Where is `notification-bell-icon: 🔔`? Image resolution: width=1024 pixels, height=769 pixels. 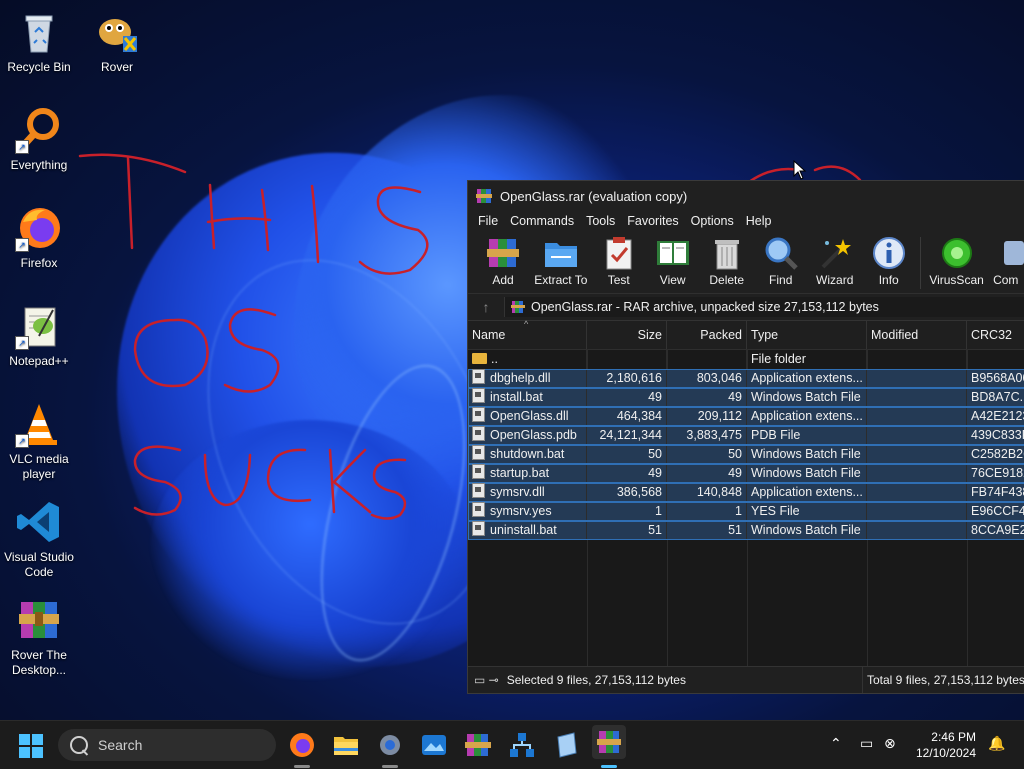
notification-bell-icon: 🔔 is located at coordinates (996, 743).